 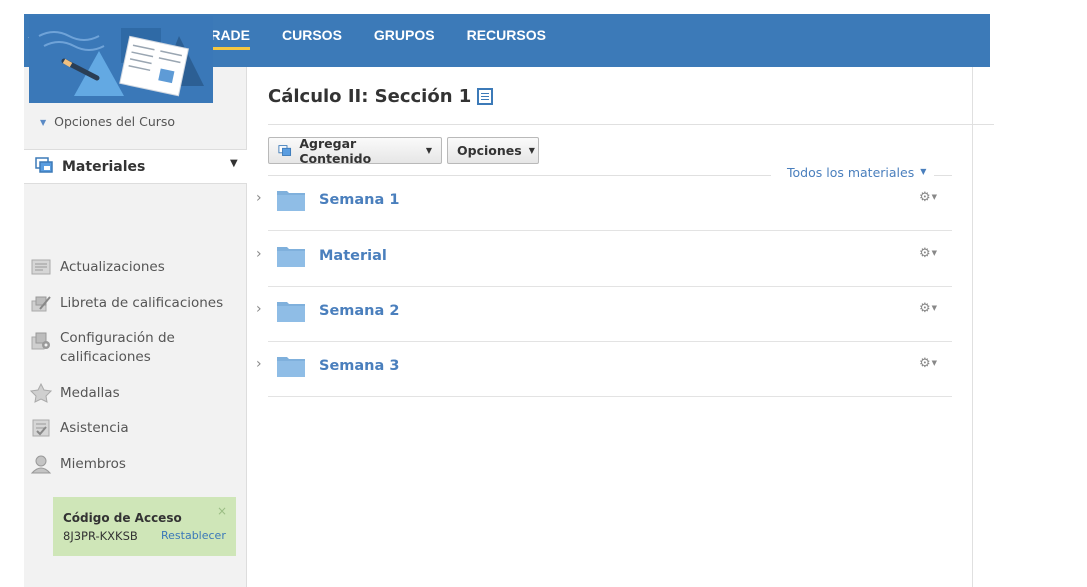 What do you see at coordinates (604, 259) in the screenshot?
I see `folder-row: › Material ⚙▼` at bounding box center [604, 259].